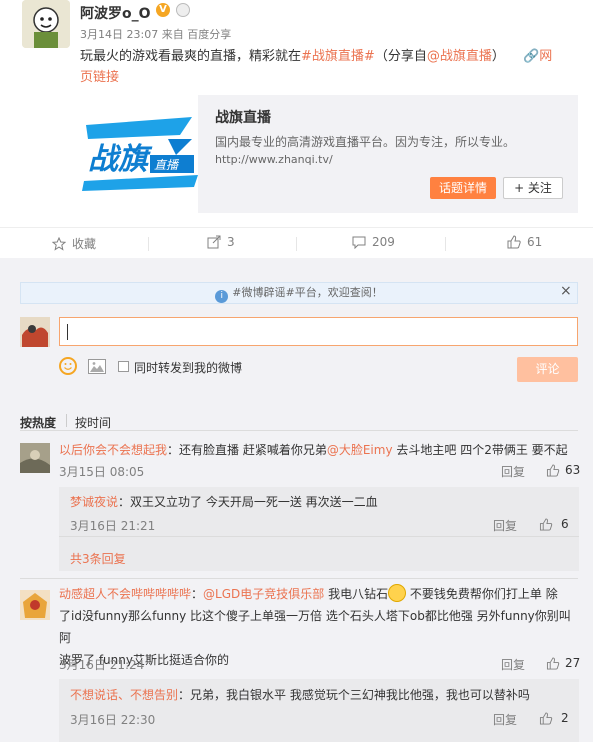 The width and height of the screenshot is (593, 742). What do you see at coordinates (546, 56) in the screenshot?
I see `web-link-line1: 网` at bounding box center [546, 56].